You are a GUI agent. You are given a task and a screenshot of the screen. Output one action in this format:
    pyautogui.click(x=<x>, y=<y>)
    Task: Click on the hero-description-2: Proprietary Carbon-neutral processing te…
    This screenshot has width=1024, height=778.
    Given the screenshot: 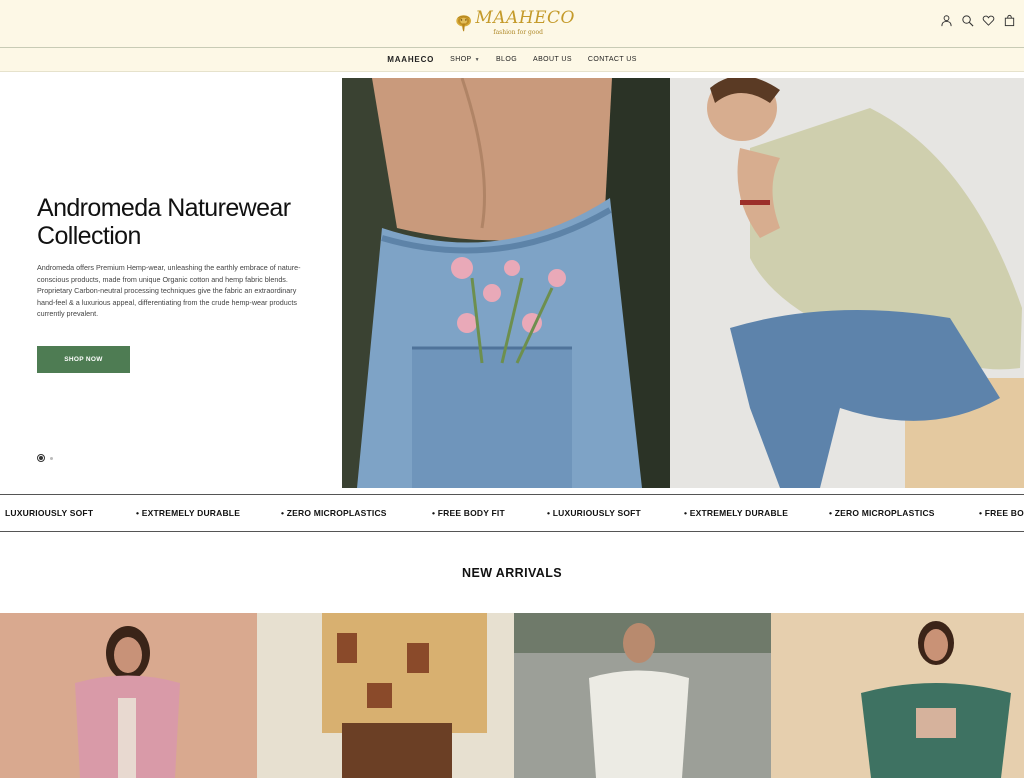 What is the action you would take?
    pyautogui.click(x=167, y=302)
    